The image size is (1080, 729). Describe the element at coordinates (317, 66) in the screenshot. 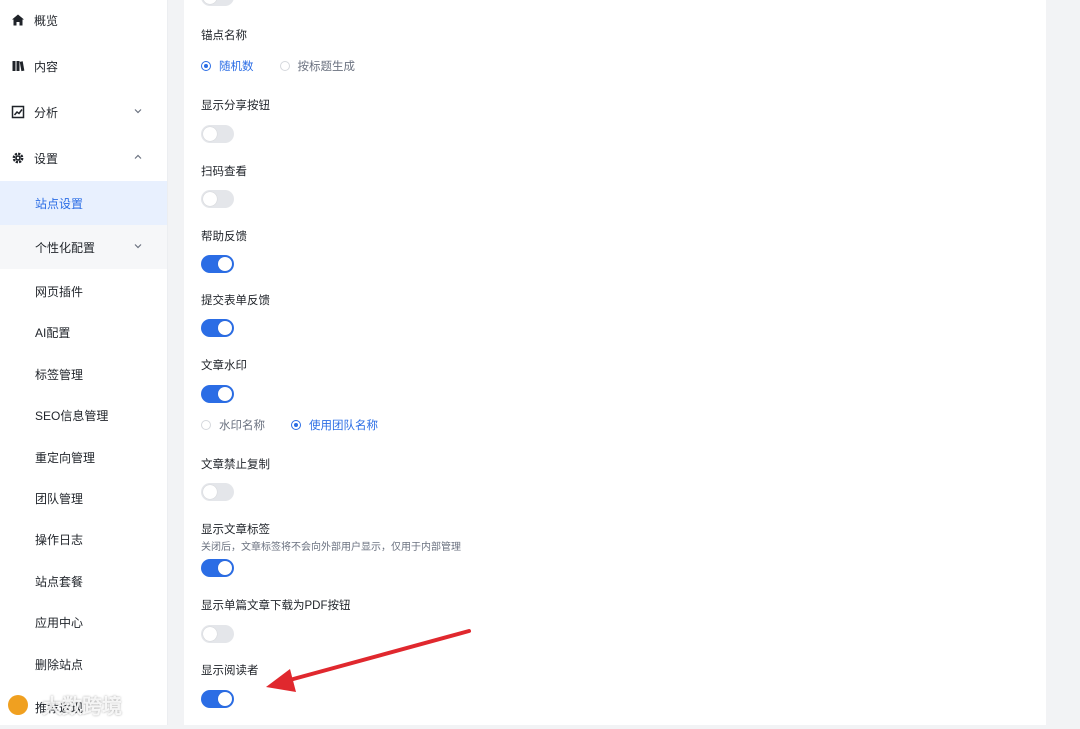

I see `radio-by-heading: 按标题生成` at that location.